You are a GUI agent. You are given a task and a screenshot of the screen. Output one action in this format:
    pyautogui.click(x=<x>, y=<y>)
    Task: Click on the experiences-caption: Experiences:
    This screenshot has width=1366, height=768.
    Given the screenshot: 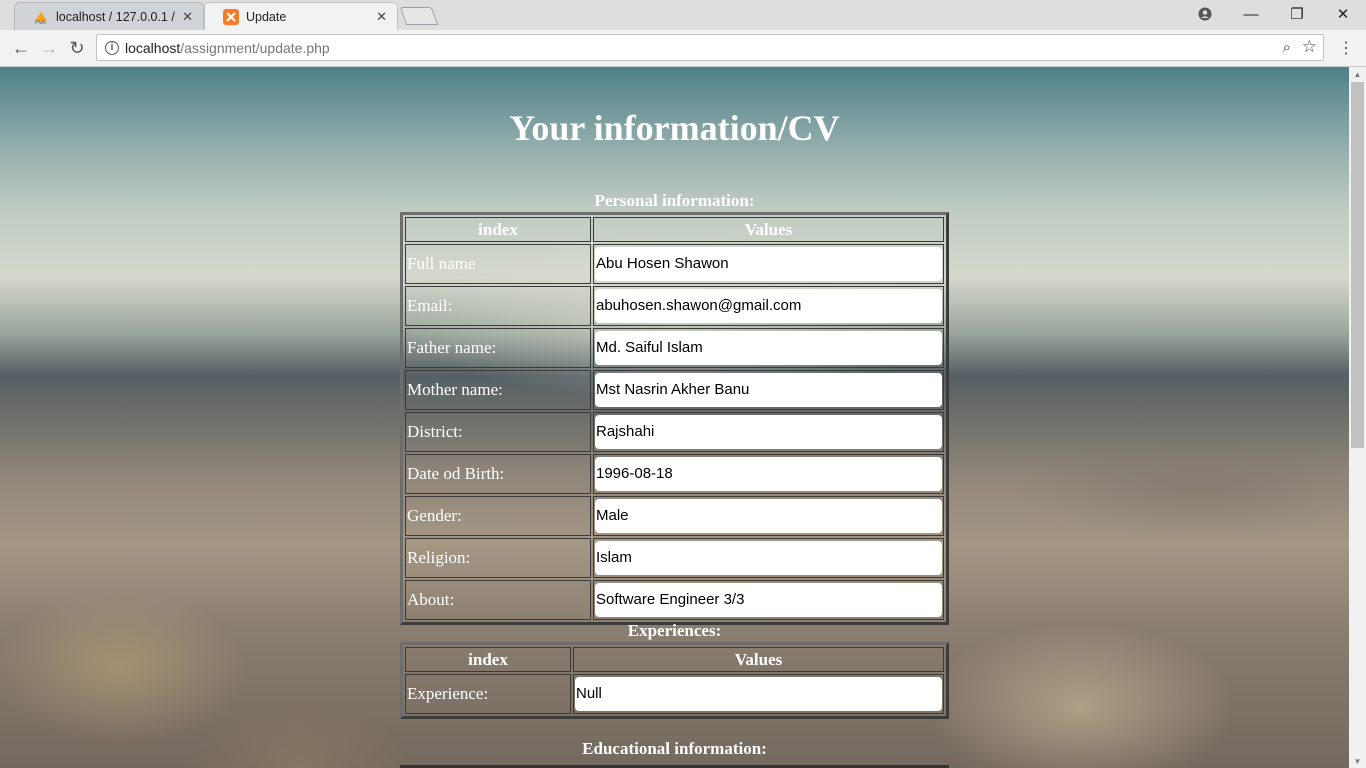 What is the action you would take?
    pyautogui.click(x=674, y=630)
    